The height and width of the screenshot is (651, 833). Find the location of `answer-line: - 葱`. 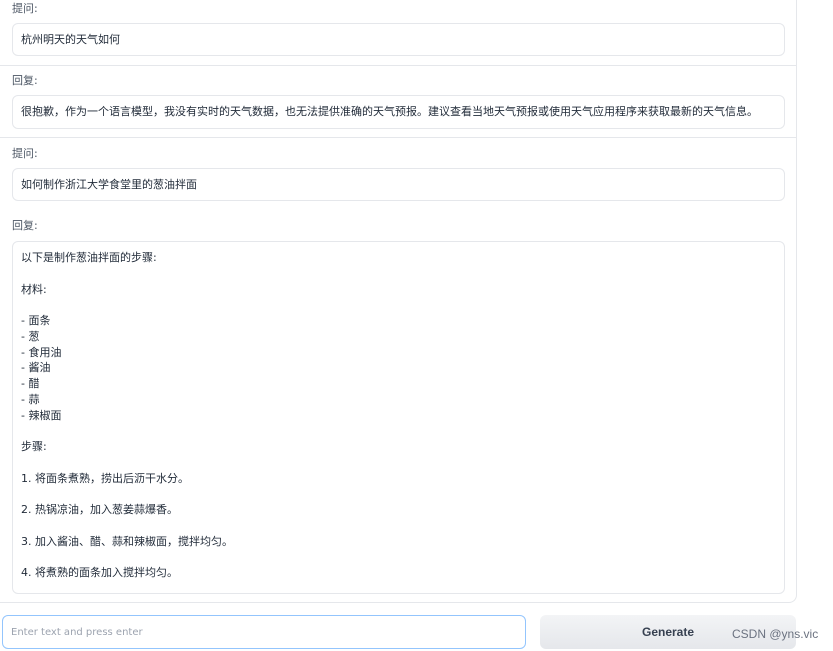

answer-line: - 葱 is located at coordinates (30, 336).